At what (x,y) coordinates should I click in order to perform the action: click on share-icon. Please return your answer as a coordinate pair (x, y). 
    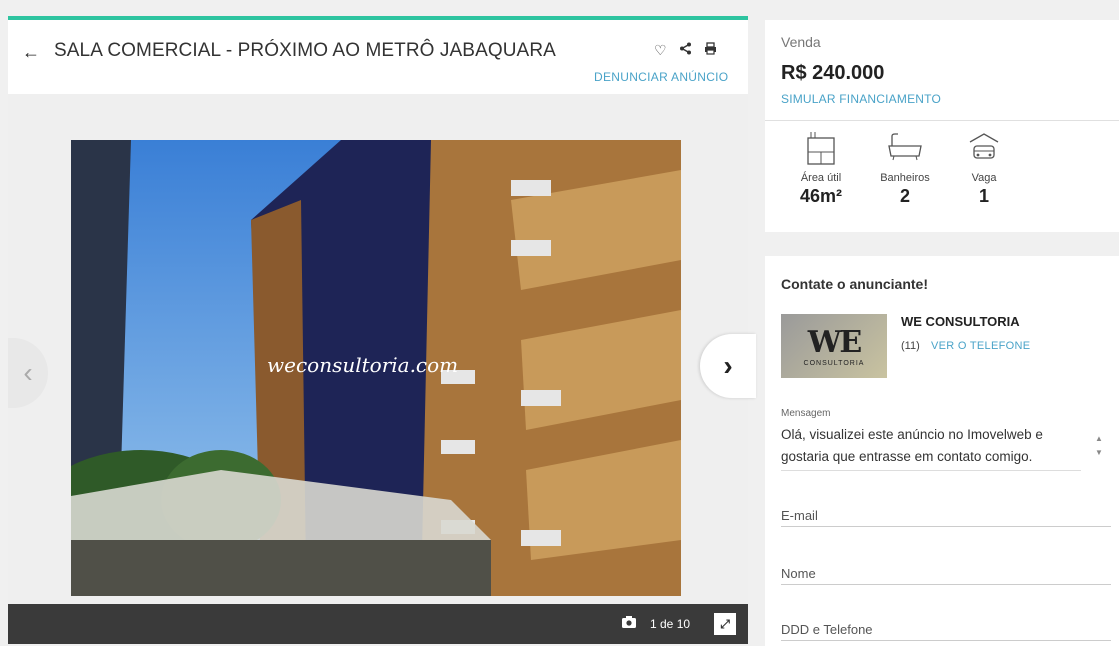
    Looking at the image, I should click on (685, 50).